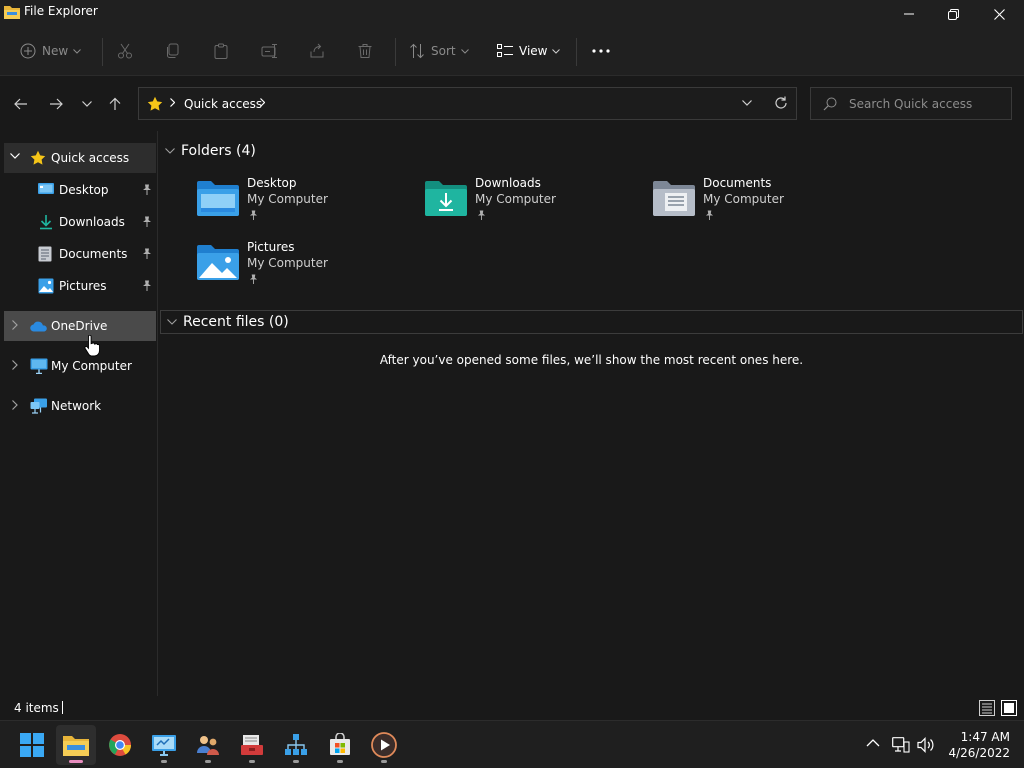 This screenshot has height=768, width=1024. Describe the element at coordinates (929, 103) in the screenshot. I see `search-input` at that location.